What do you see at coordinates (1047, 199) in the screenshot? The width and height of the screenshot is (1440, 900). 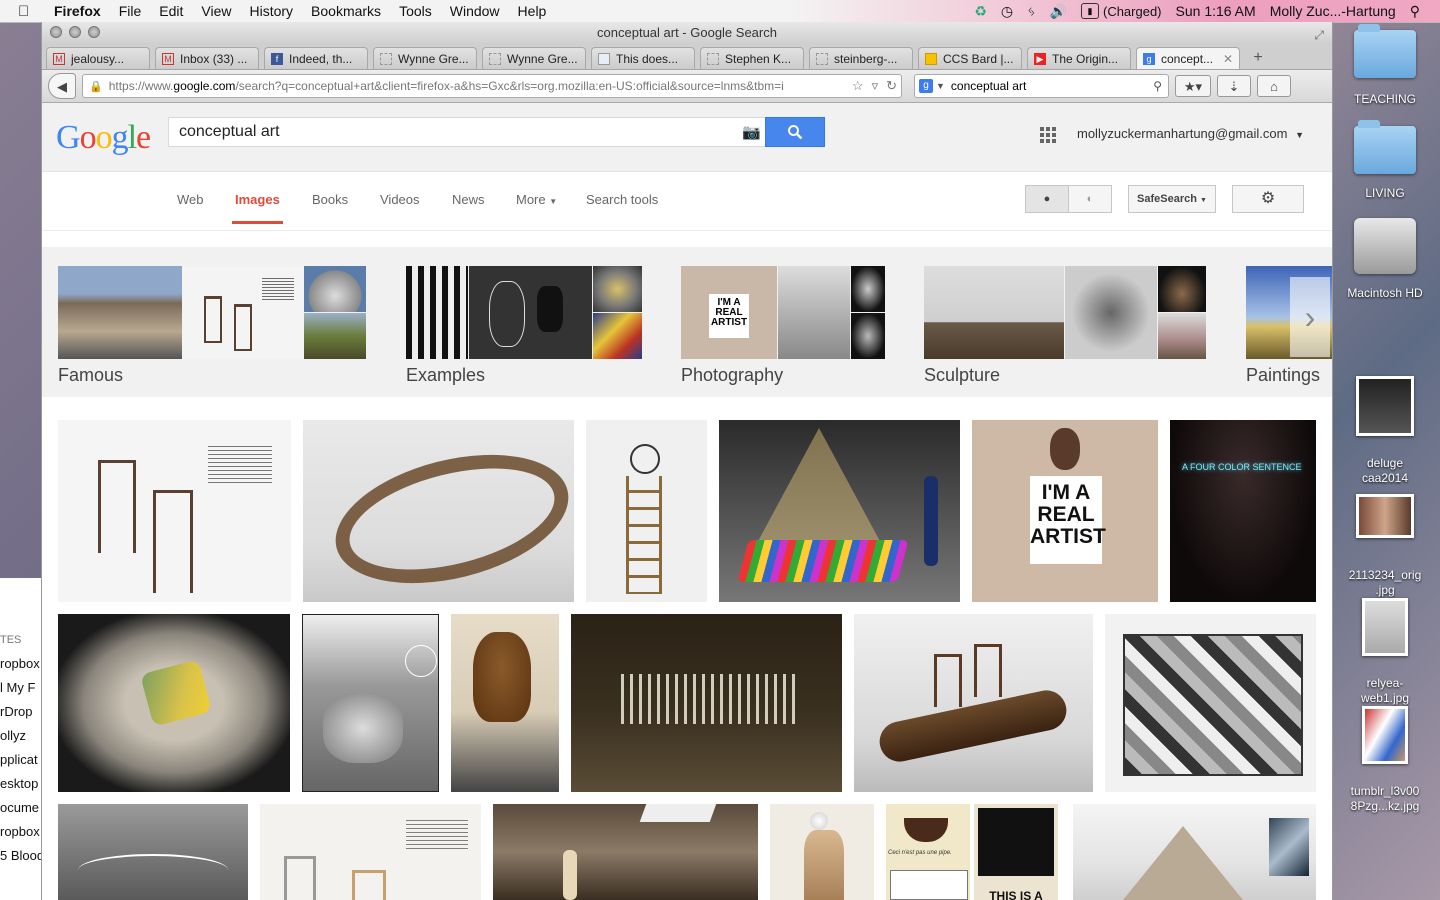 I see `personal-results-button: ●` at bounding box center [1047, 199].